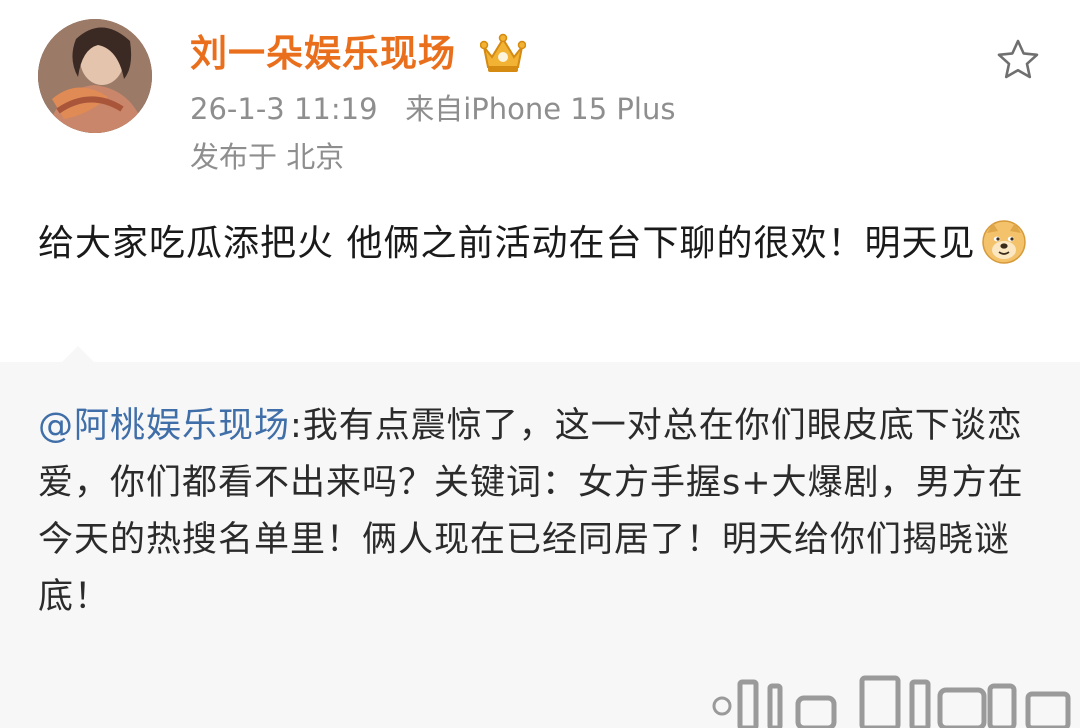 Image resolution: width=1080 pixels, height=728 pixels. I want to click on post-timestamp: 26-1-3 11:19, so click(284, 109).